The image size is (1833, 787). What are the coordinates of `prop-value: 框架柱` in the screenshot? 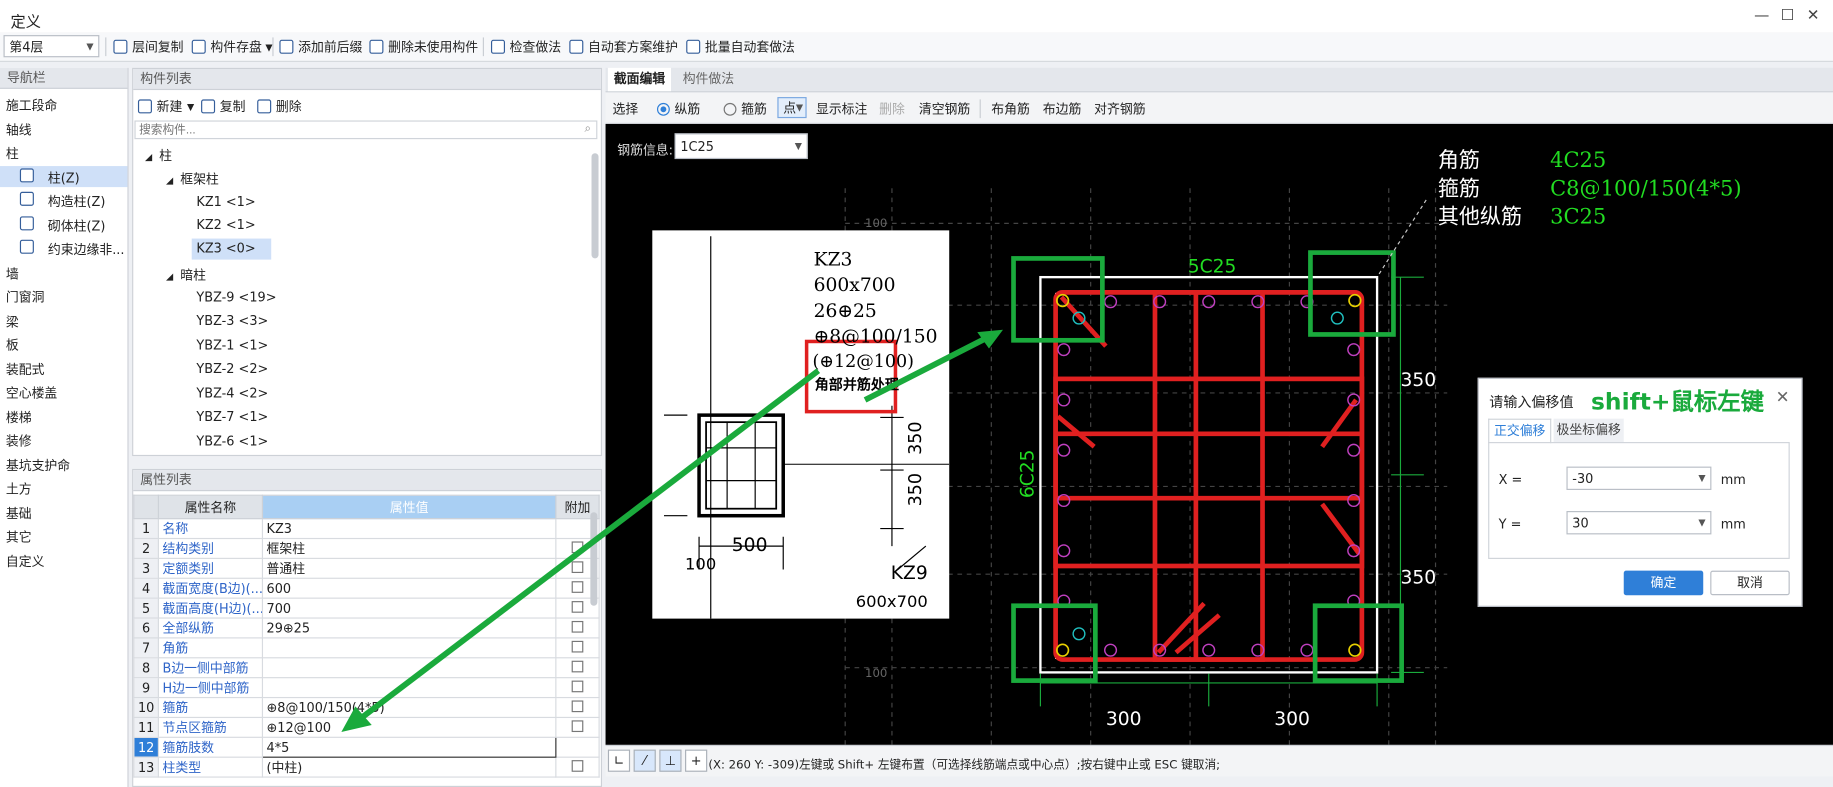 It's located at (409, 548).